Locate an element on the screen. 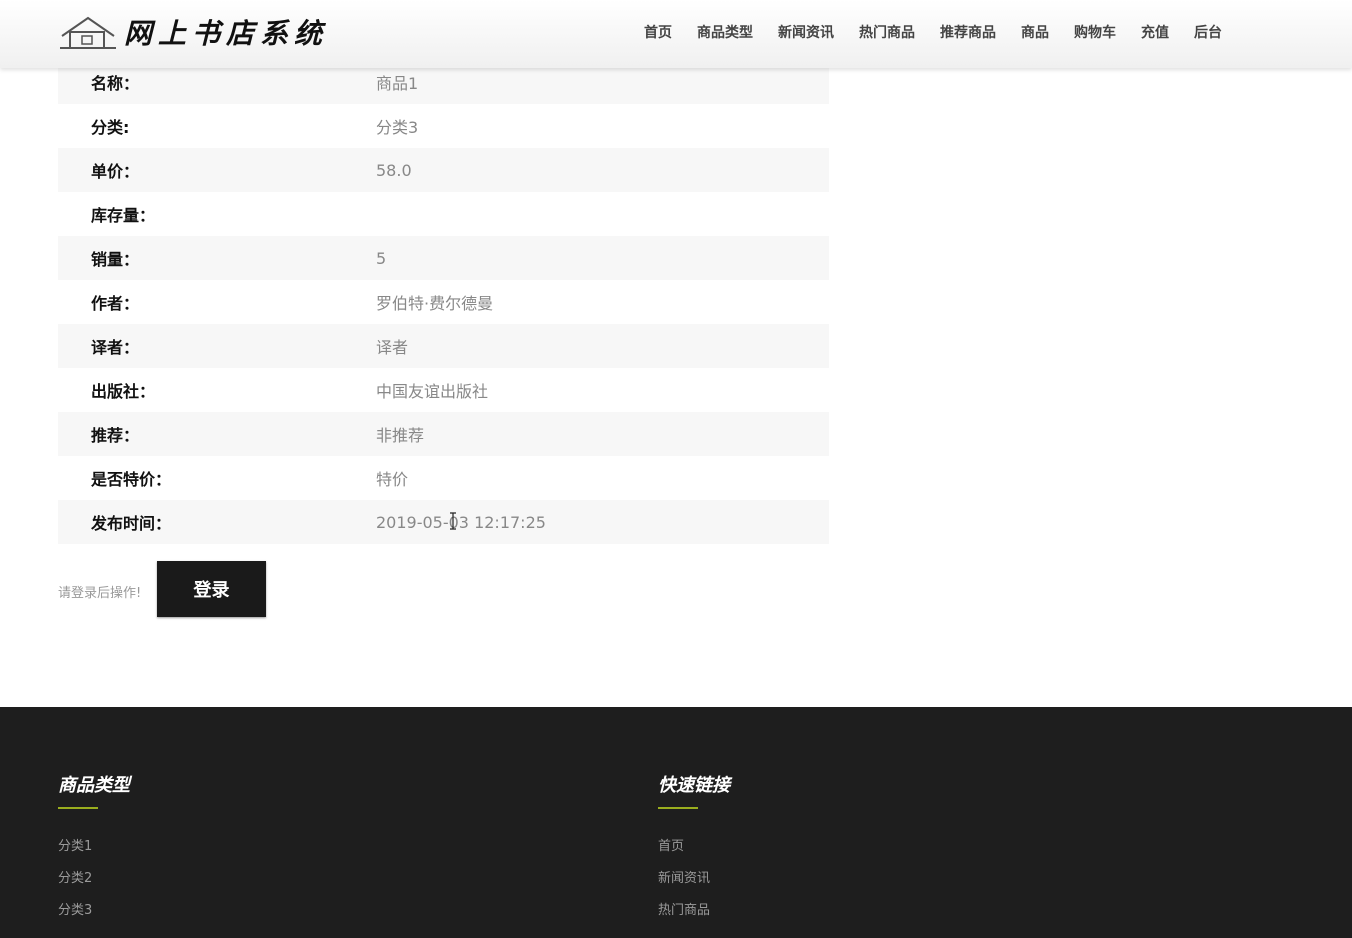 The width and height of the screenshot is (1352, 938). row-value: 译者 is located at coordinates (392, 347).